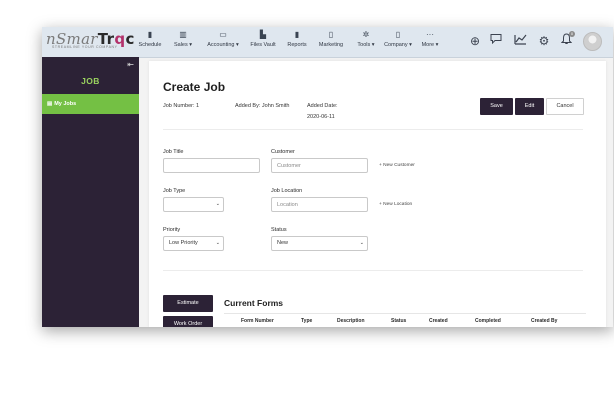  I want to click on nav-more: ··· More ▾, so click(430, 42).